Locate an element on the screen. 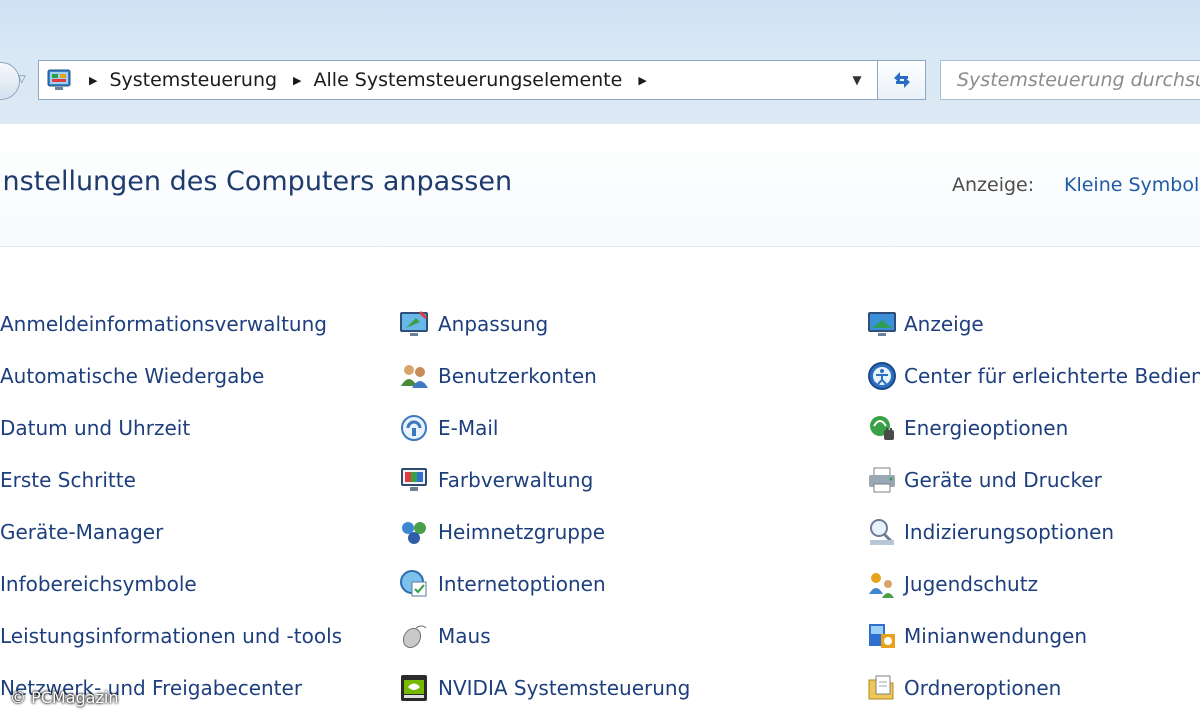 This screenshot has width=1200, height=720. item-label: Erste Schritte is located at coordinates (68, 480).